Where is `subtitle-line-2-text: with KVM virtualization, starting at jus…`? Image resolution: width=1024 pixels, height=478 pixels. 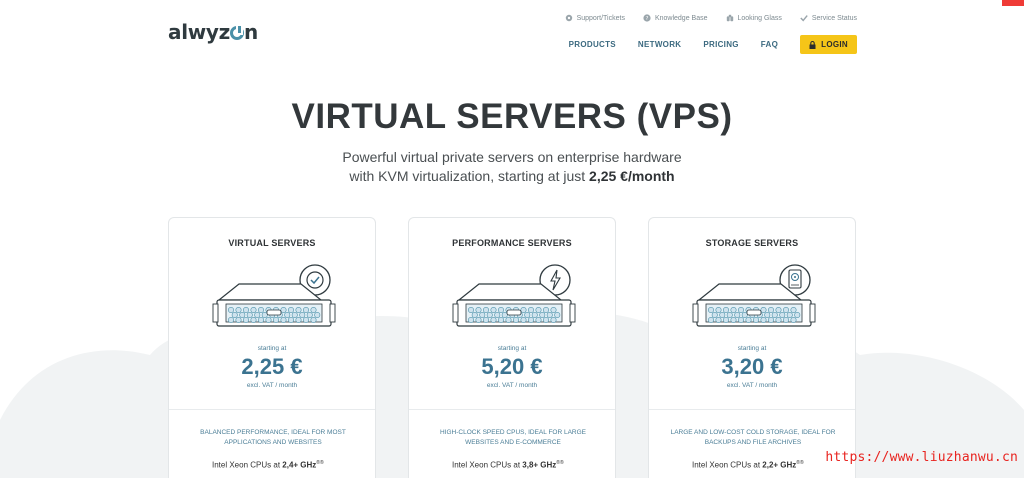 subtitle-line-2-text: with KVM virtualization, starting at jus… is located at coordinates (469, 176).